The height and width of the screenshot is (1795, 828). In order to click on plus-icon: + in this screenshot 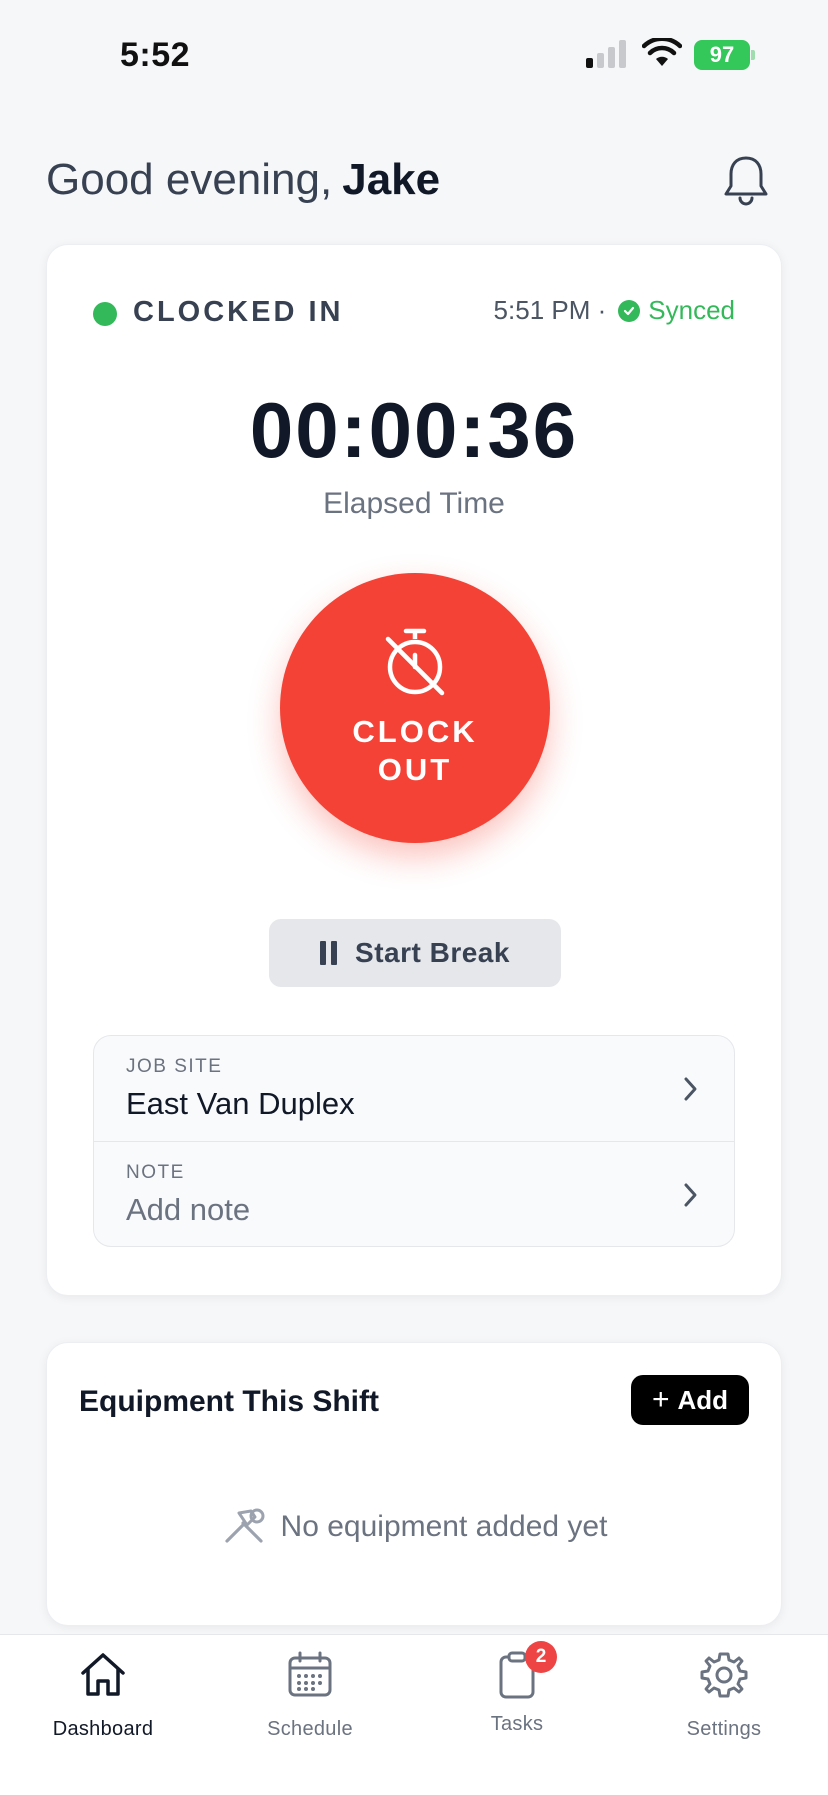, I will do `click(660, 1399)`.